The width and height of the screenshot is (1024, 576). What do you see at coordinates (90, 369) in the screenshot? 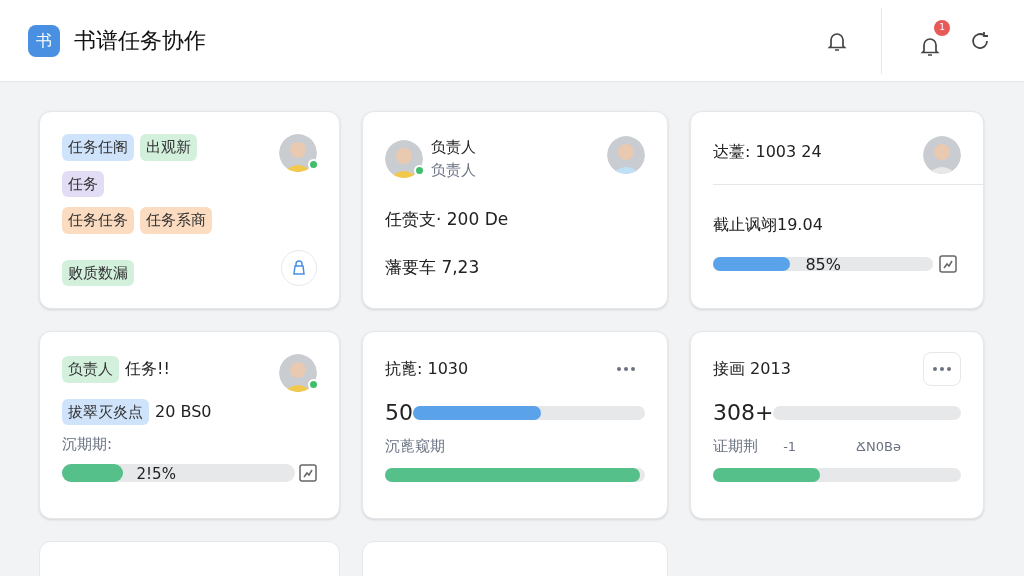
I see `tag: 负责人` at bounding box center [90, 369].